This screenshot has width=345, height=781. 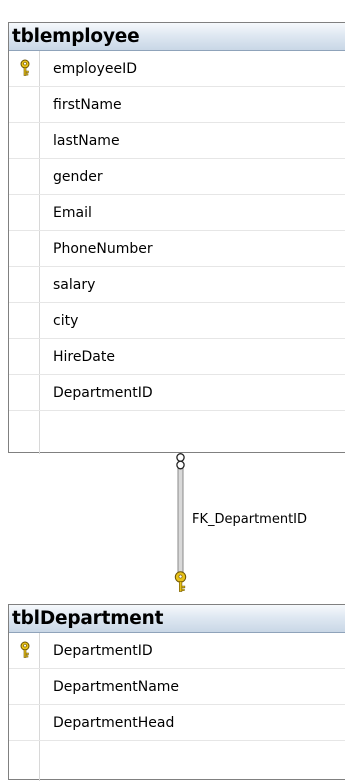 What do you see at coordinates (177, 357) in the screenshot?
I see `table-row: HireDate` at bounding box center [177, 357].